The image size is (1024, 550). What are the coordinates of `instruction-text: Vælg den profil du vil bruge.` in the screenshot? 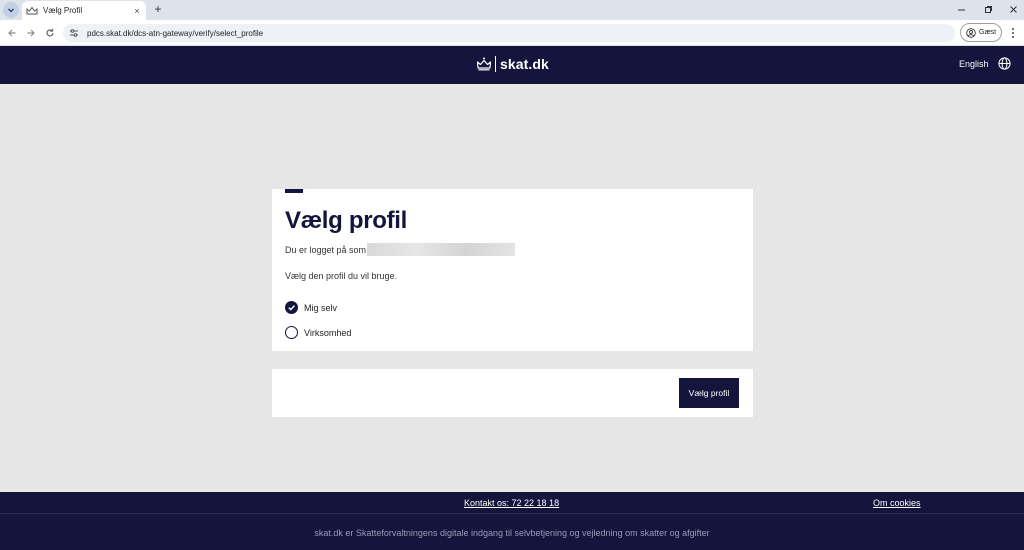 It's located at (341, 276).